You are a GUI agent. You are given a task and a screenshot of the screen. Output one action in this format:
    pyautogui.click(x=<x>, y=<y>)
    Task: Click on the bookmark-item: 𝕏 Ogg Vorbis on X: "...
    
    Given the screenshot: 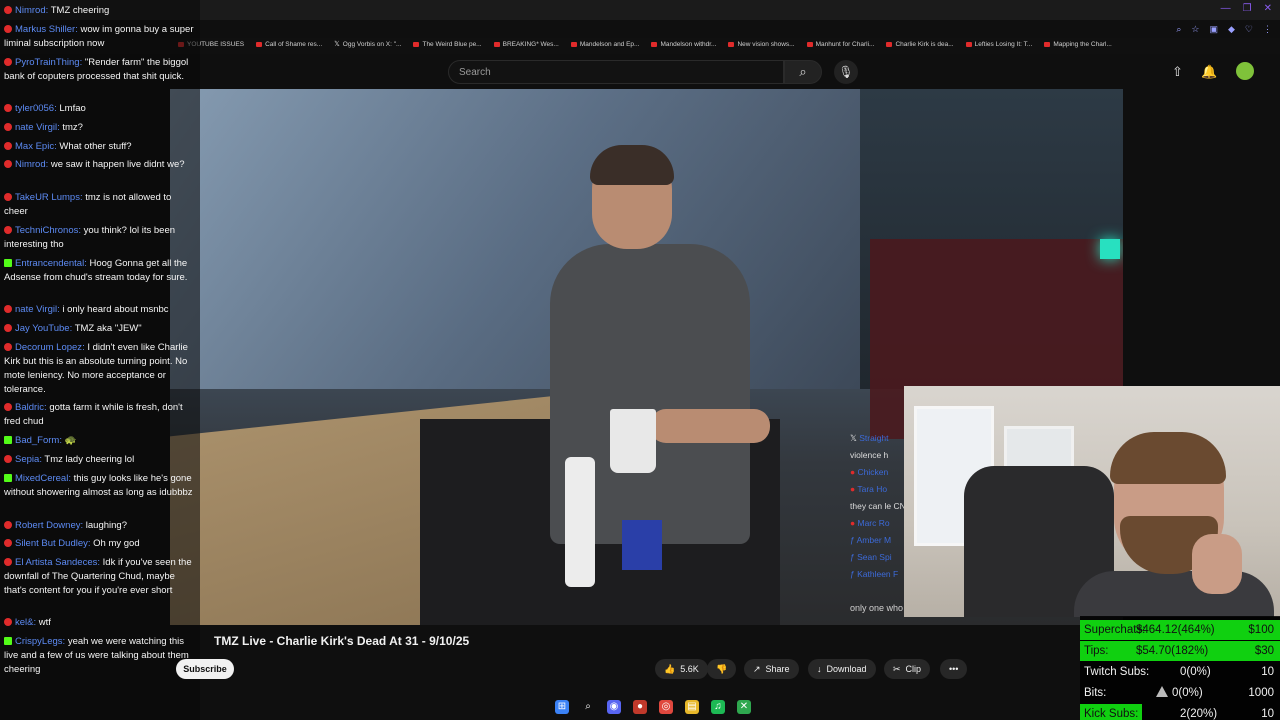 What is the action you would take?
    pyautogui.click(x=367, y=44)
    